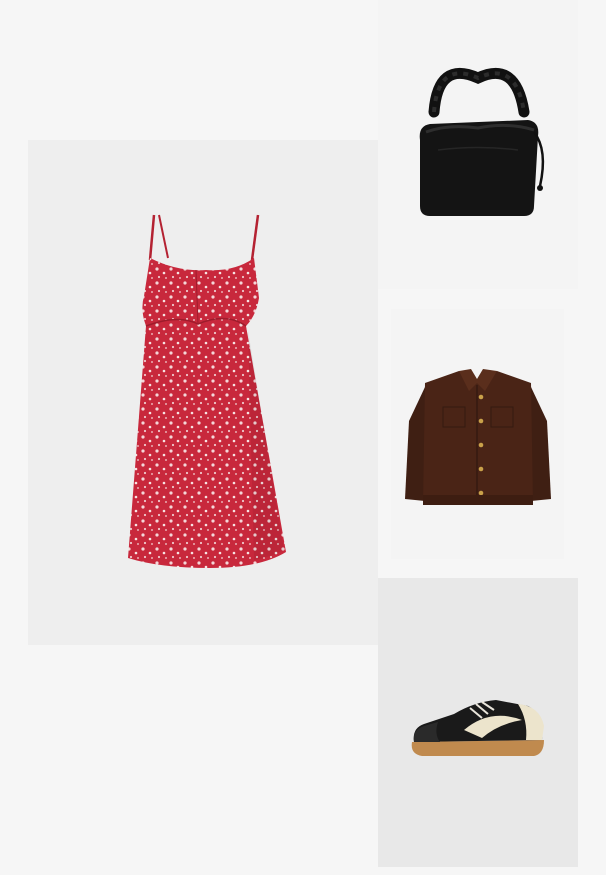  I want to click on outfit-item-bag, so click(478, 144).